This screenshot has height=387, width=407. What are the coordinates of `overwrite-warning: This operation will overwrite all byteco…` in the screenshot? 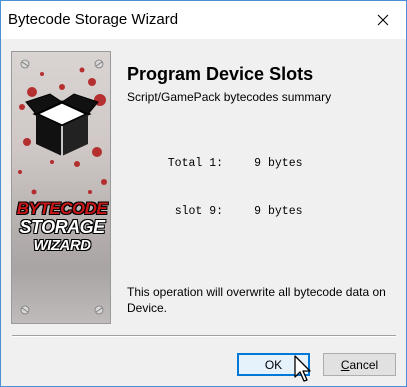 It's located at (256, 300).